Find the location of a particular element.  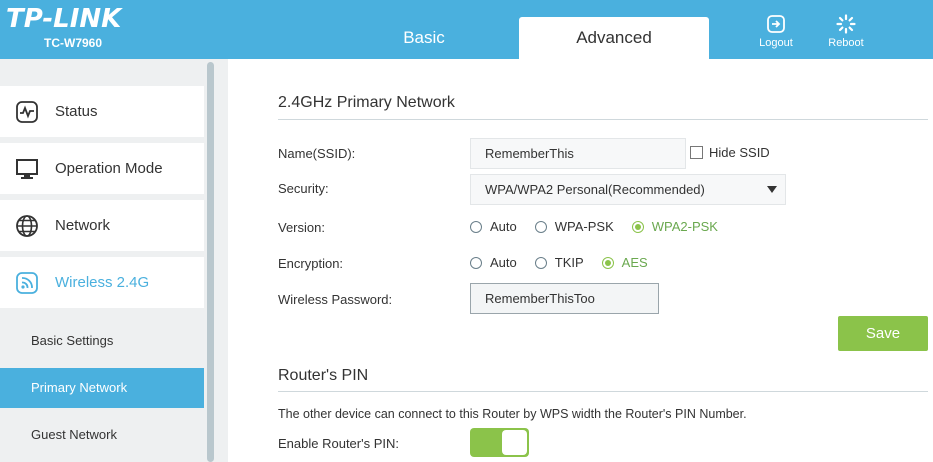

version-label: Version: is located at coordinates (301, 227).